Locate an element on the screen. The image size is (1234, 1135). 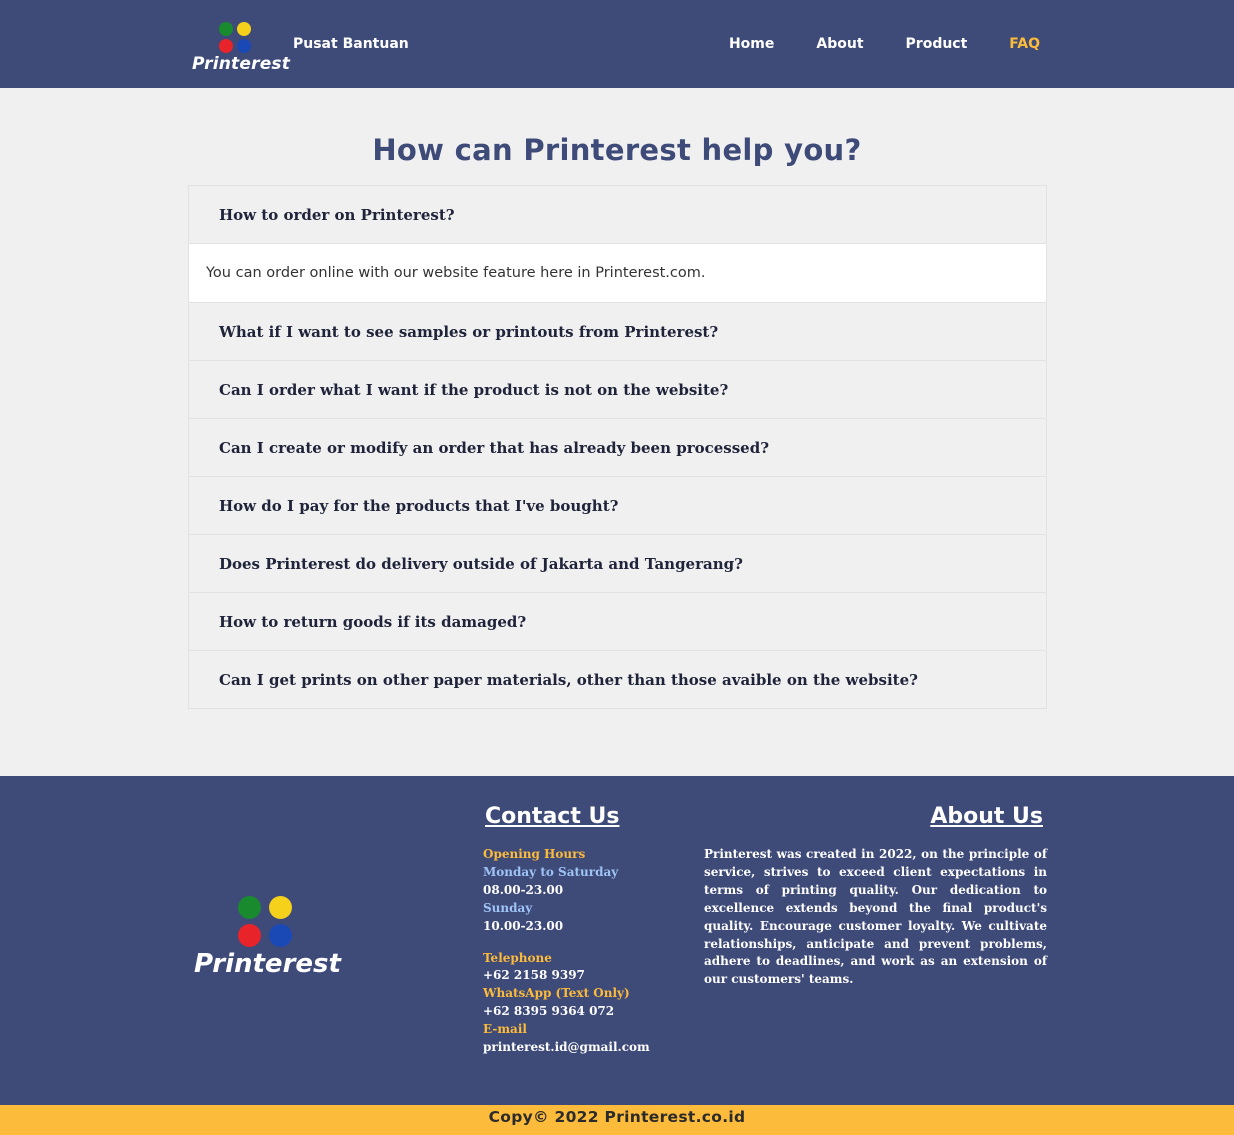
email-value: printerest.id@gmail.com is located at coordinates (566, 1047).